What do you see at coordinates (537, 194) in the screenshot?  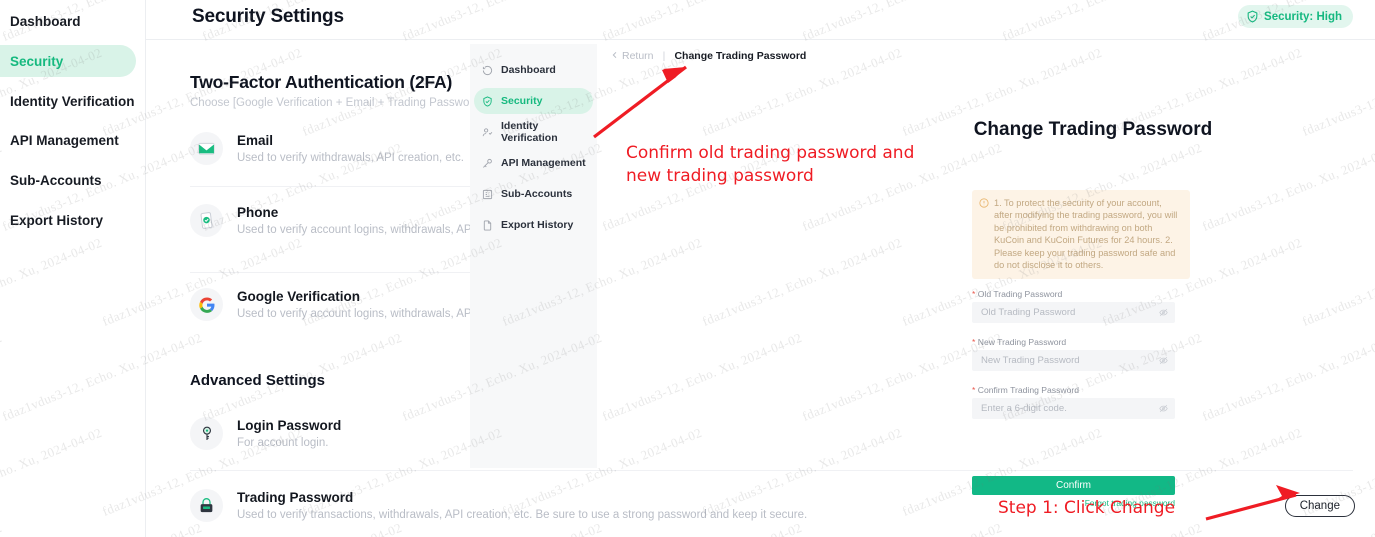 I see `overlay-sidebar-item-label: Sub-Accounts` at bounding box center [537, 194].